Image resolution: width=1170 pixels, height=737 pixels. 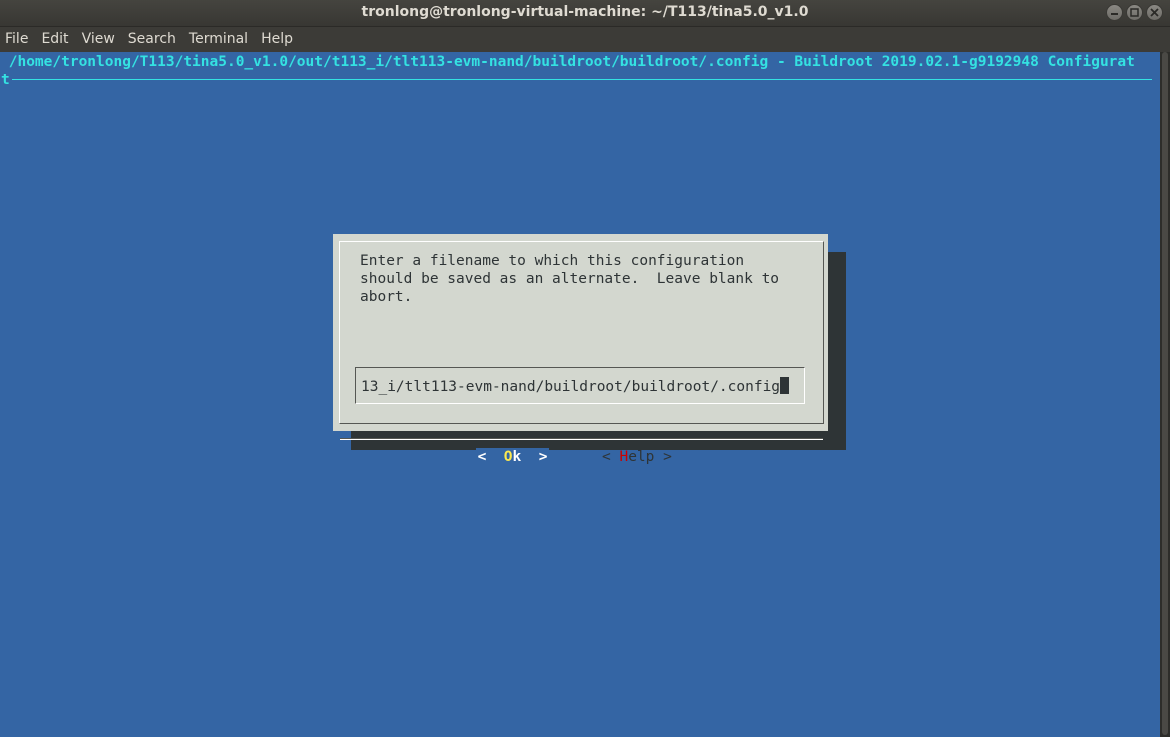 I want to click on minimize-icon, so click(x=1114, y=14).